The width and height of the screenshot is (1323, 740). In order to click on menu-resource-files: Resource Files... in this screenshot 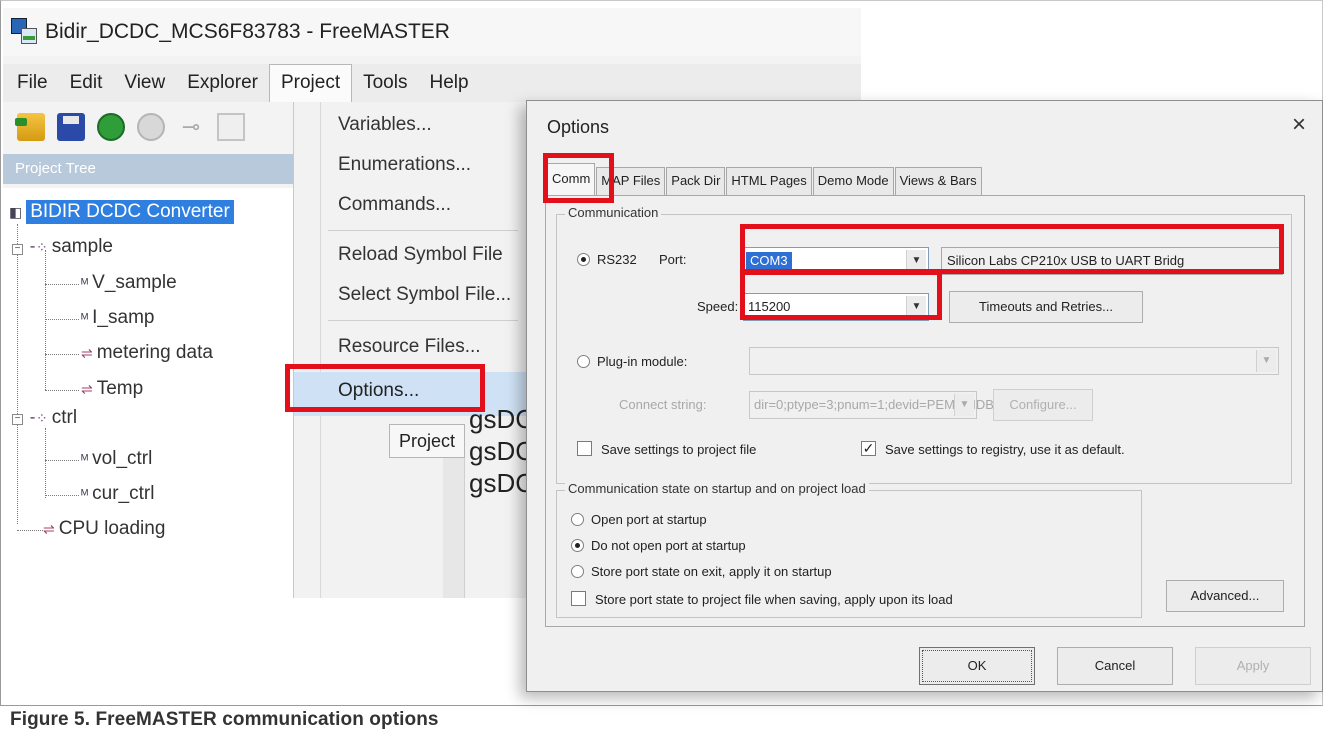, I will do `click(409, 347)`.